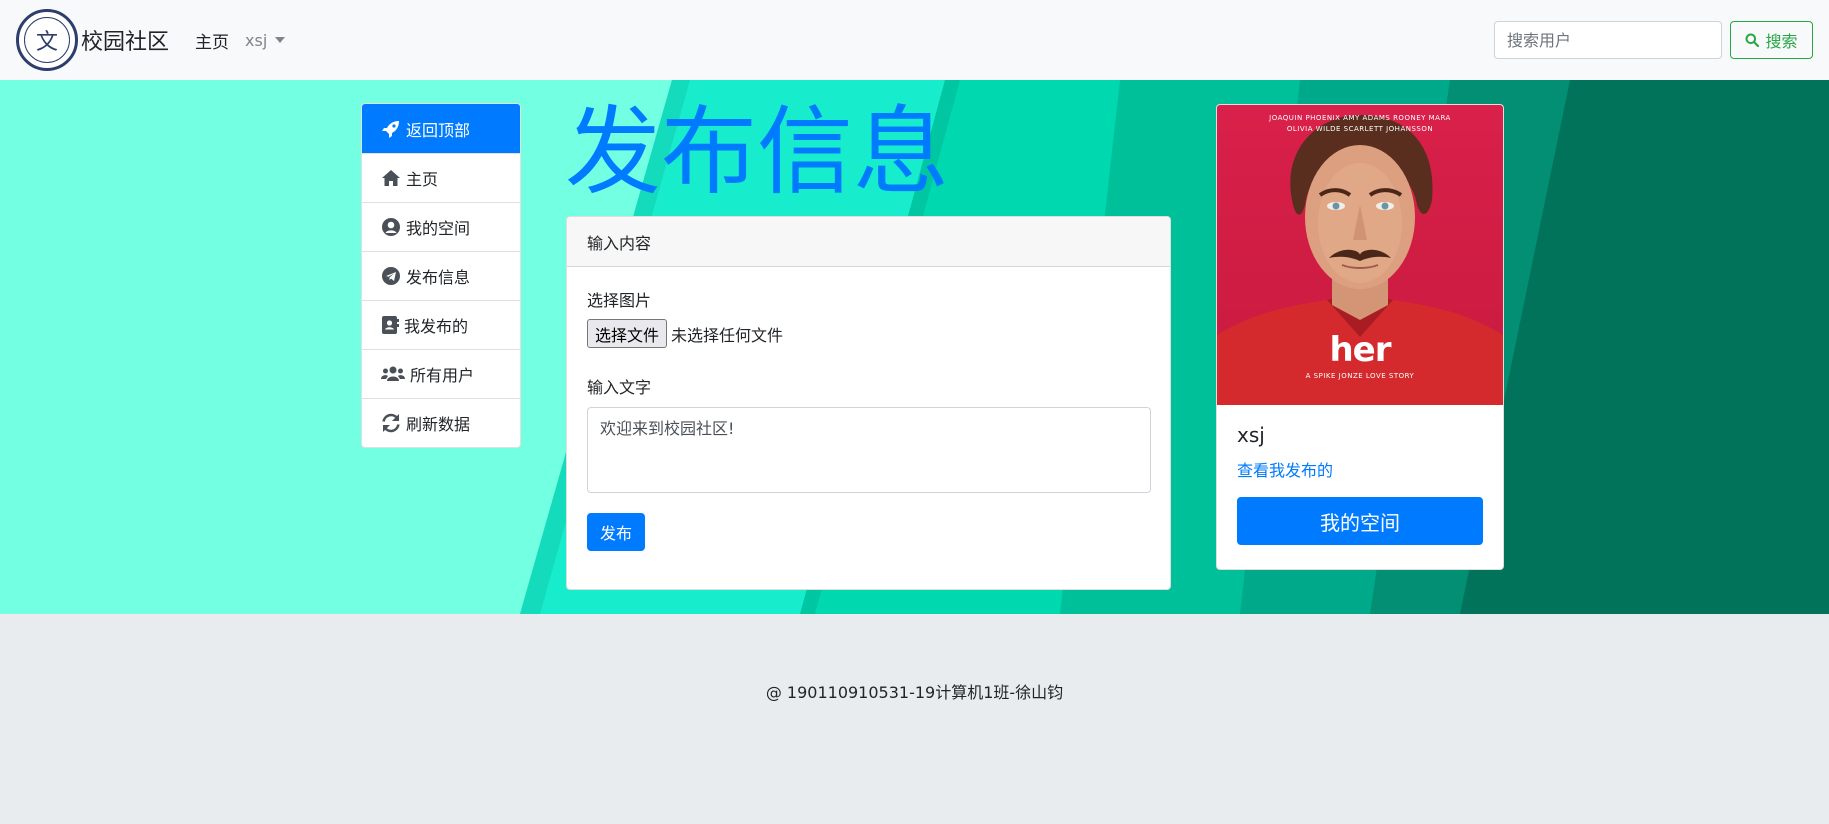  What do you see at coordinates (436, 326) in the screenshot?
I see `sidebar-item-label: 我发布的` at bounding box center [436, 326].